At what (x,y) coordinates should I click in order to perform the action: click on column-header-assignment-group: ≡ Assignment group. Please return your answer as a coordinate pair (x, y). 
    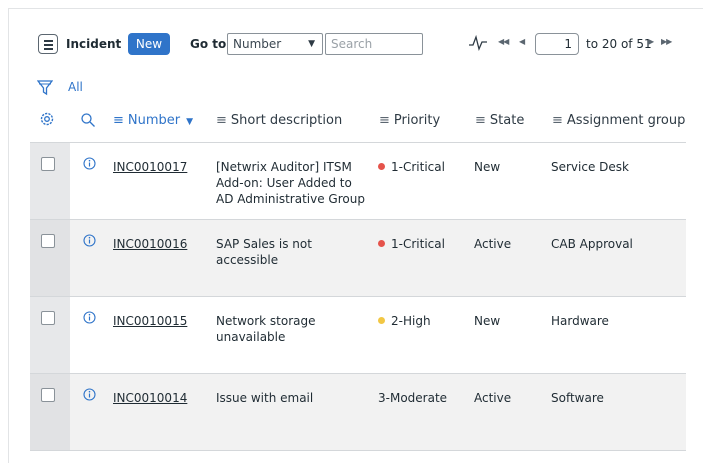
    Looking at the image, I should click on (618, 120).